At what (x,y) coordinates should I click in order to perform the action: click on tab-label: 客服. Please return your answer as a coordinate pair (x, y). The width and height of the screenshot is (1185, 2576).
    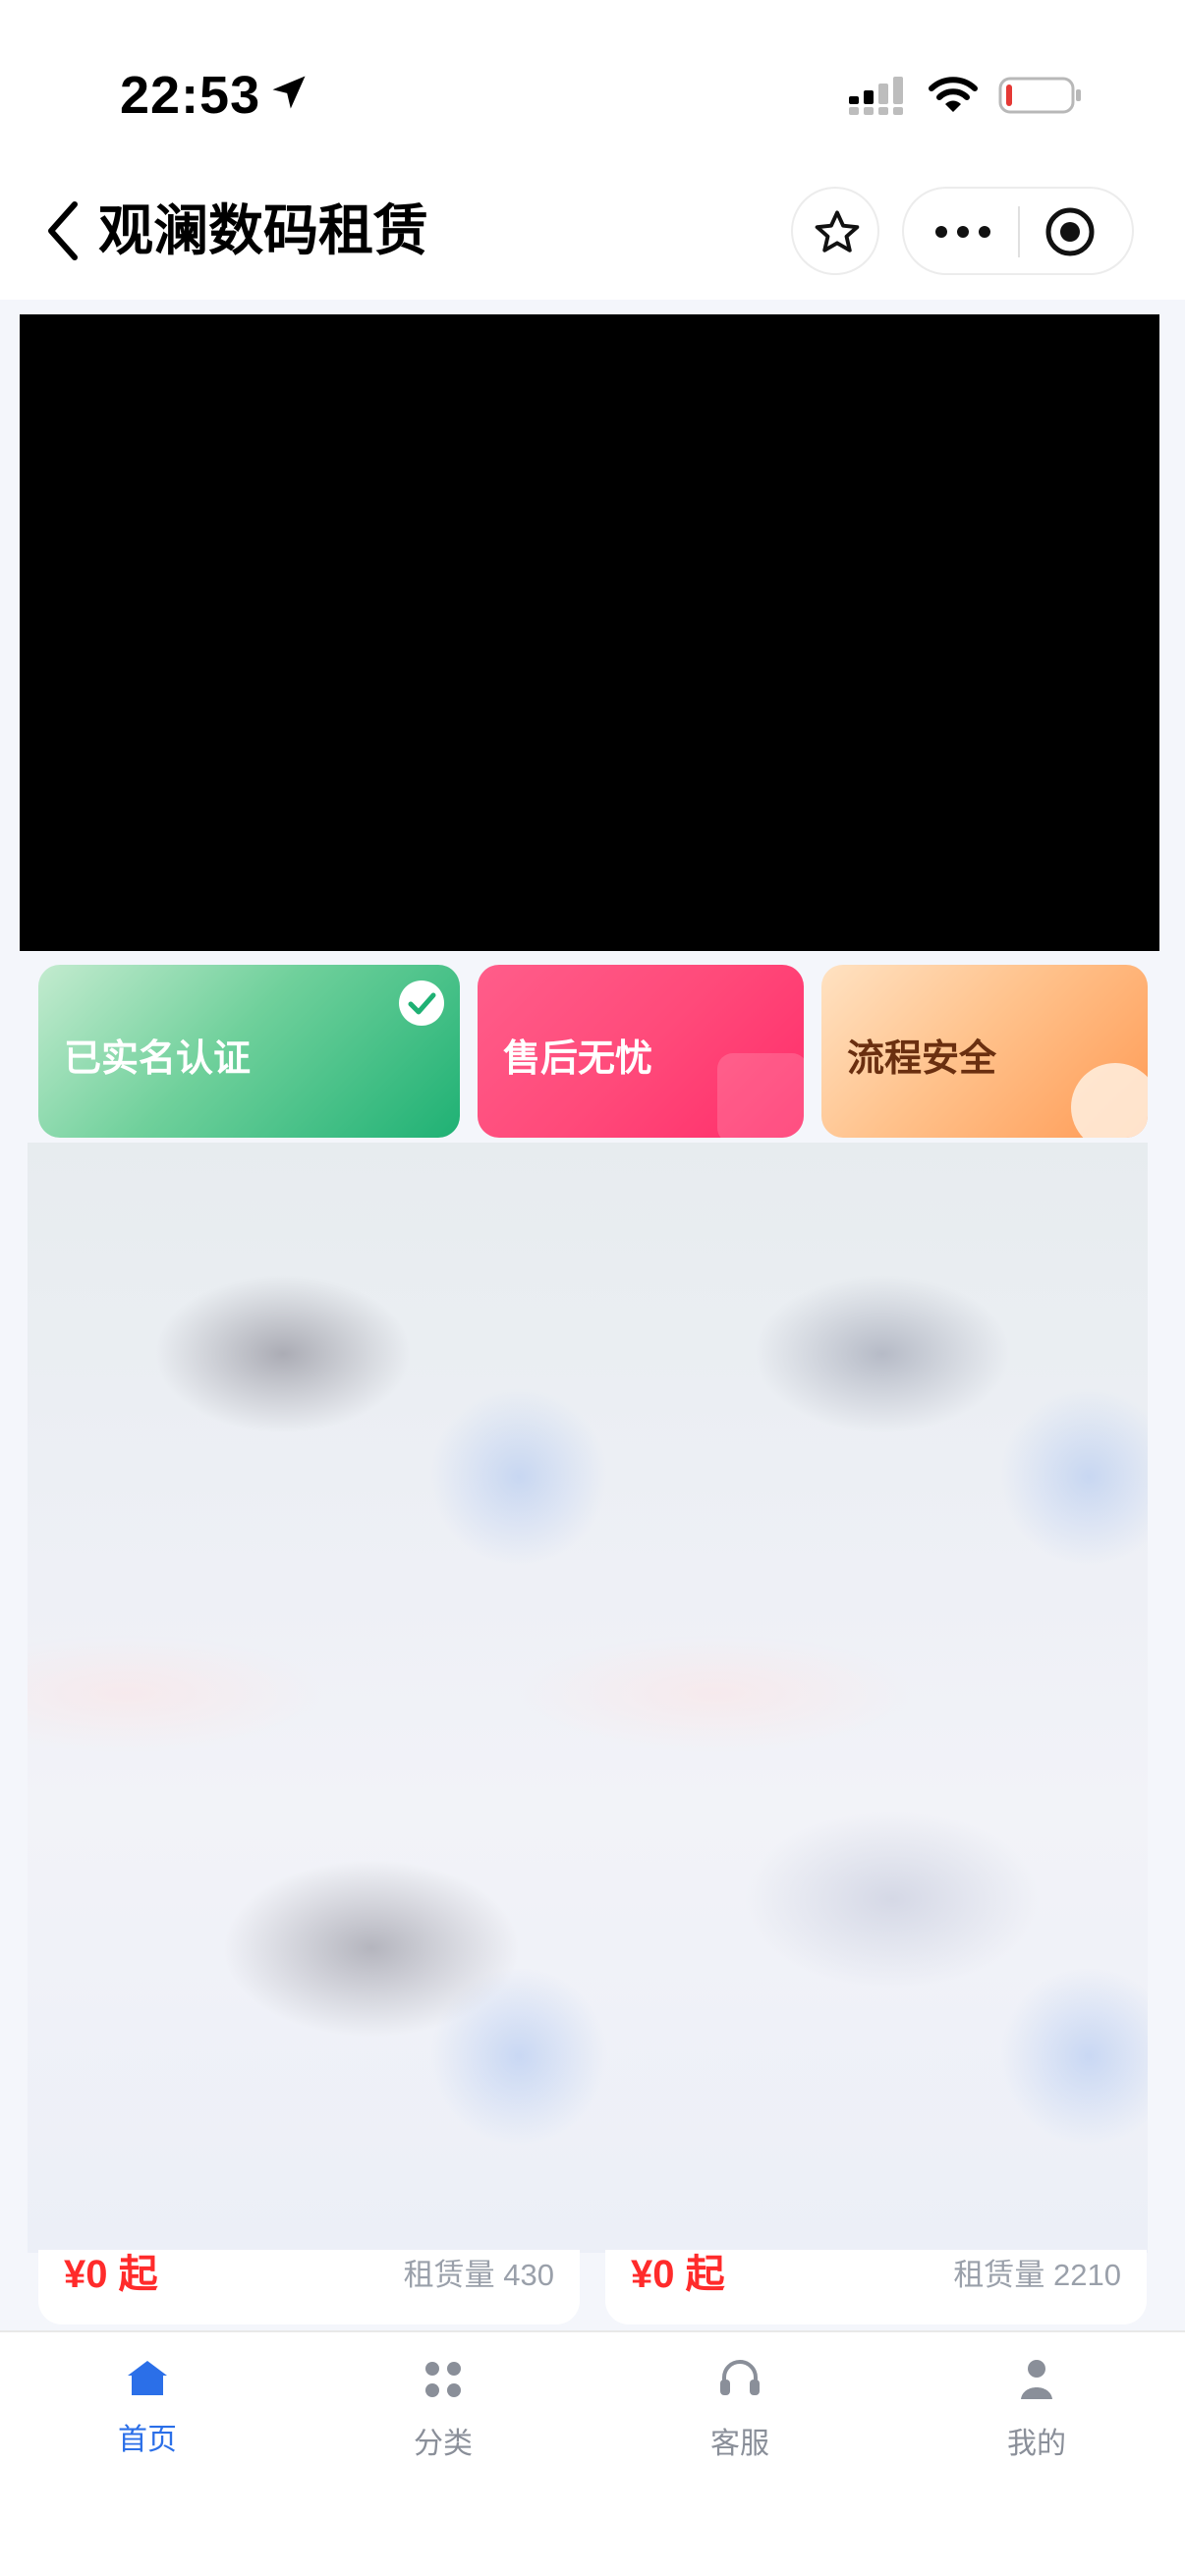
    Looking at the image, I should click on (740, 2444).